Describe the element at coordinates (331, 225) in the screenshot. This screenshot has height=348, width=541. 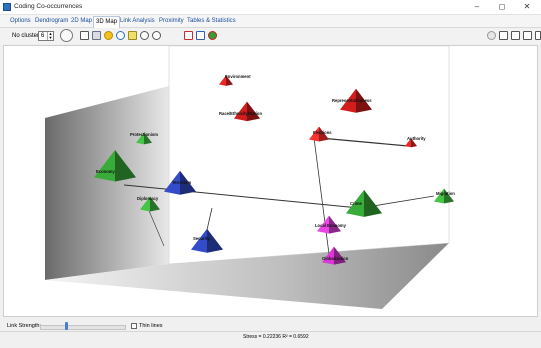
I see `node-label: Local Economy` at that location.